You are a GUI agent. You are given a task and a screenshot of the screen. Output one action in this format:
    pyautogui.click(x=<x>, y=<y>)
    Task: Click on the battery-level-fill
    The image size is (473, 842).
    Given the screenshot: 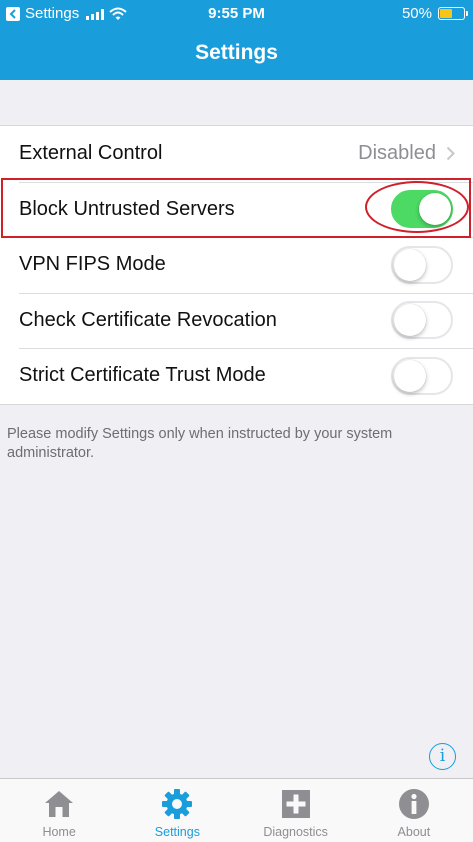 What is the action you would take?
    pyautogui.click(x=446, y=13)
    